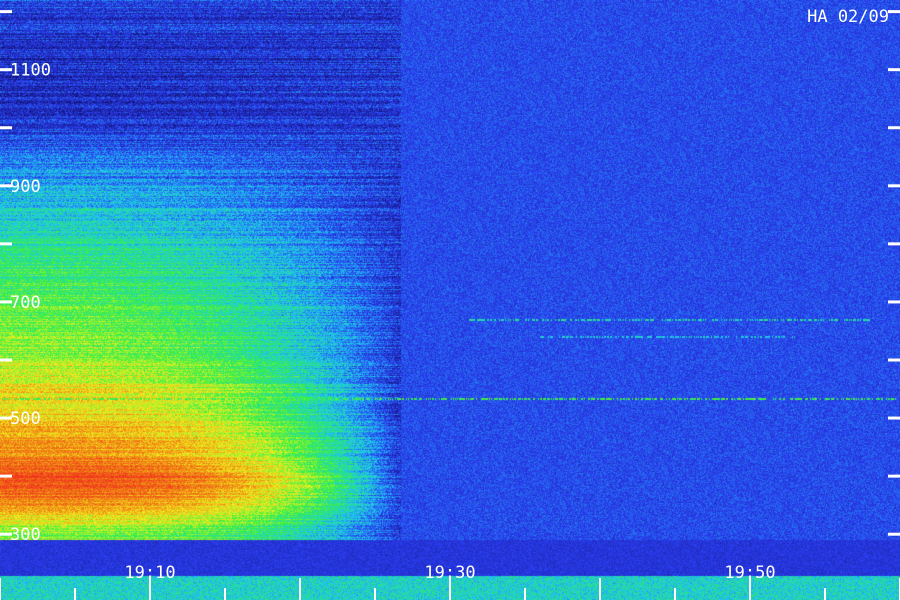 The image size is (900, 600). What do you see at coordinates (25, 535) in the screenshot?
I see `y-tick-label: 300` at bounding box center [25, 535].